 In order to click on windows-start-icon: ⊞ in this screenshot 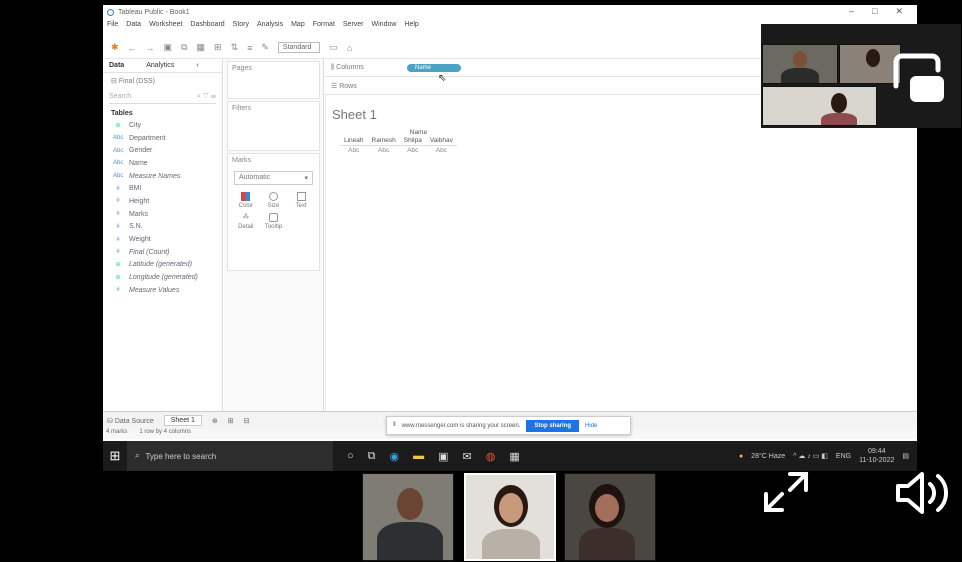, I will do `click(115, 456)`.